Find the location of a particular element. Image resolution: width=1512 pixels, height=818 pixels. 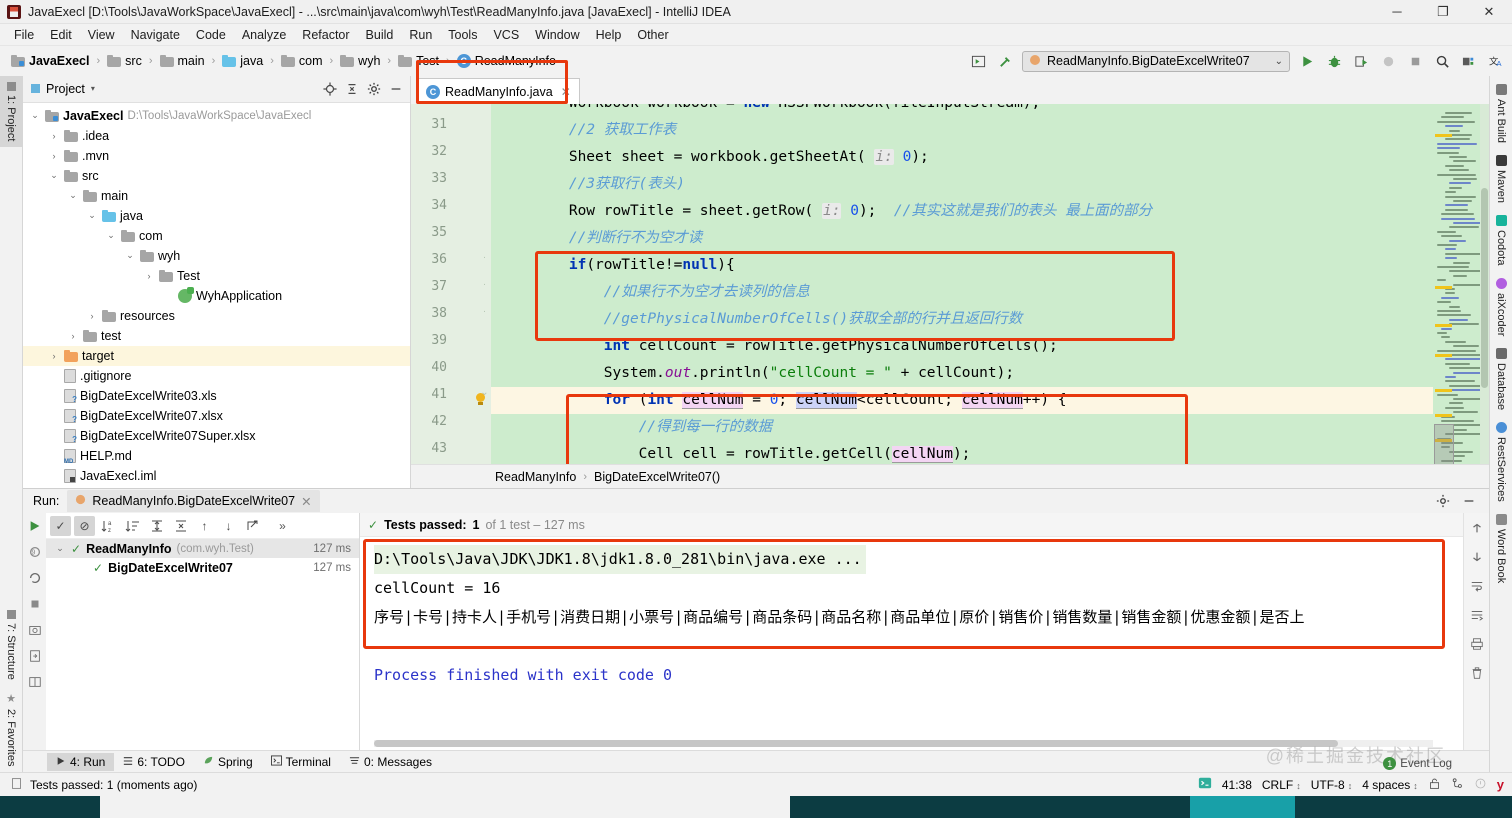

menu-item-vcs: VCS is located at coordinates (506, 35).